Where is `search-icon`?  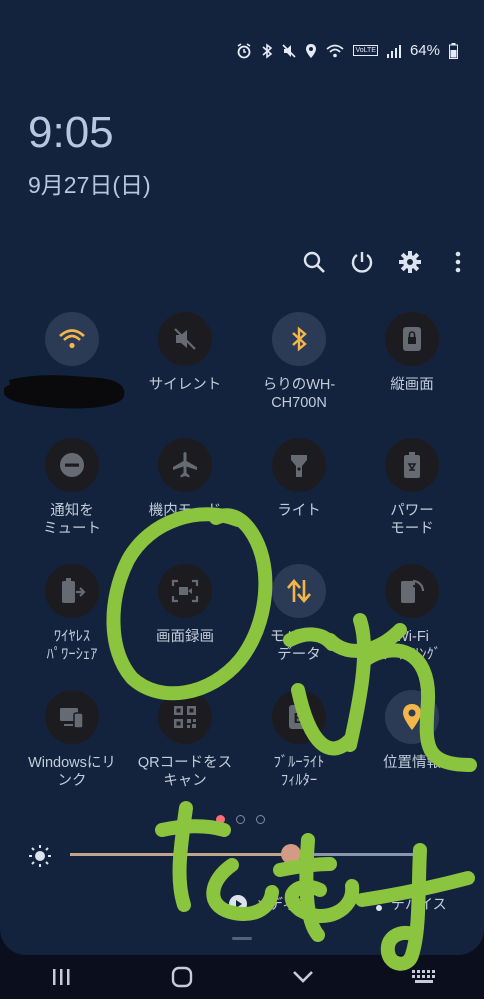
search-icon is located at coordinates (314, 262).